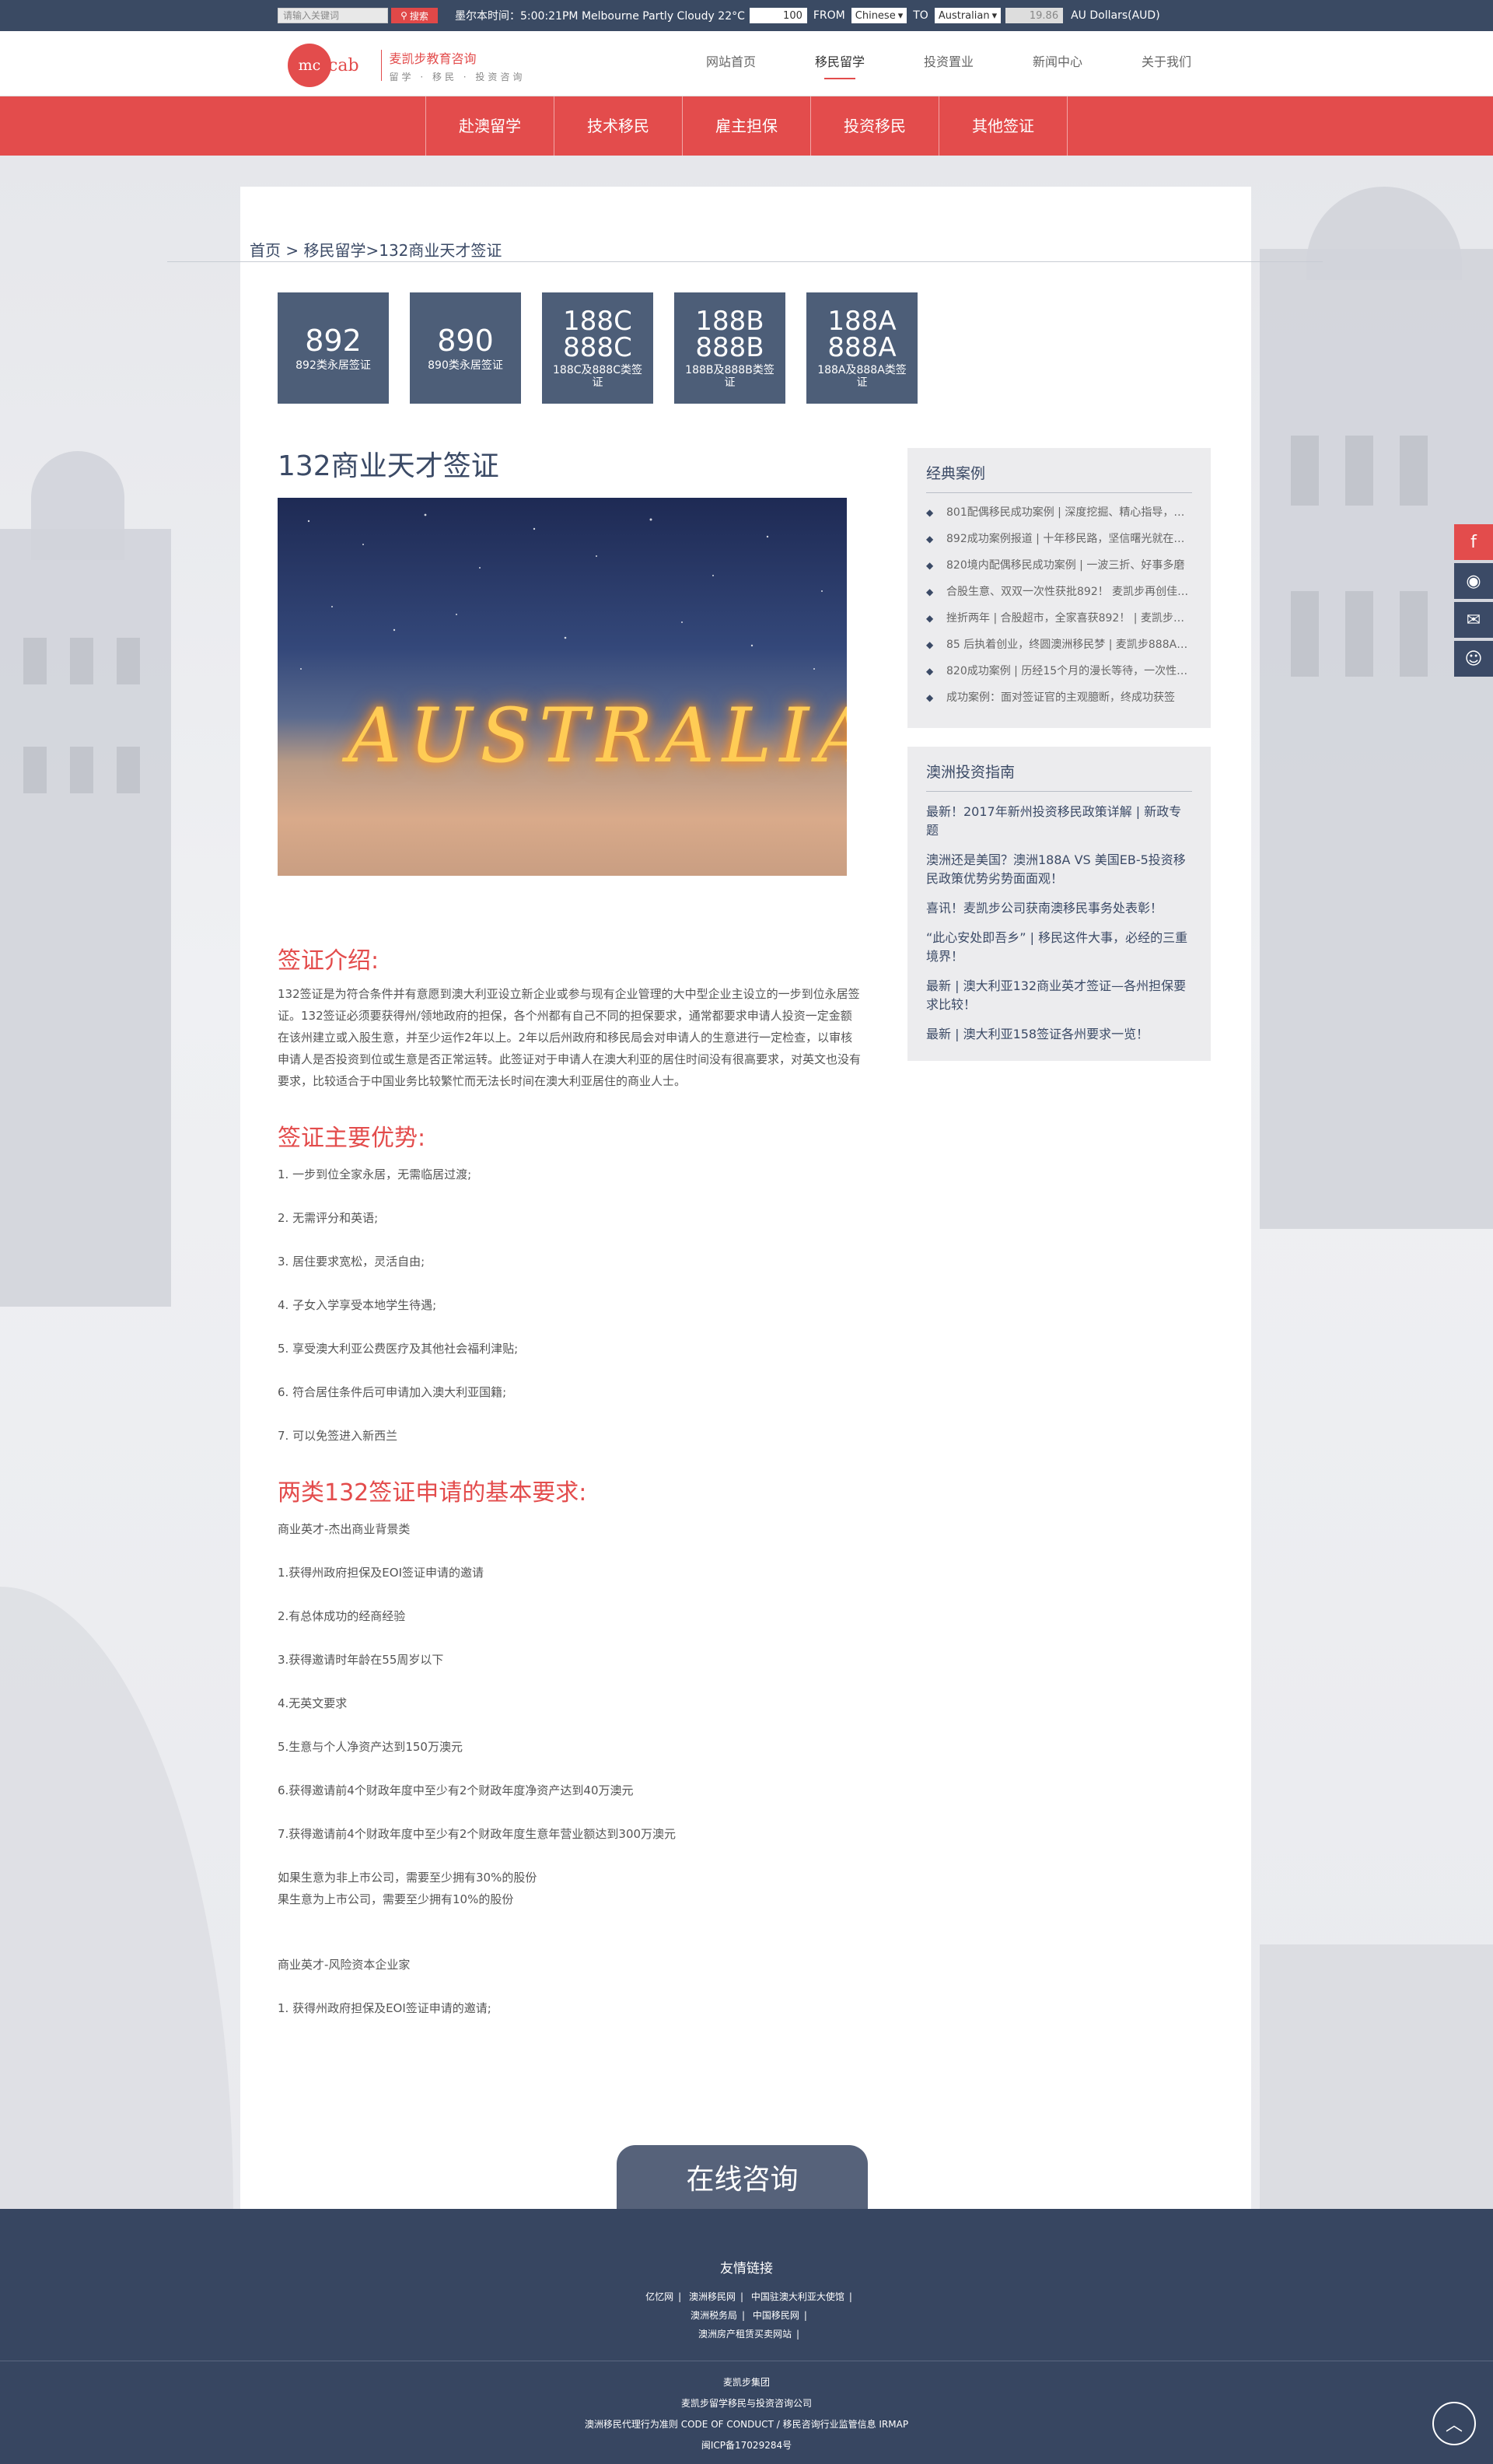  I want to click on guide-link: “此心安处即吾乡” | 移民这件大事，必经的三重境界！, so click(1059, 948).